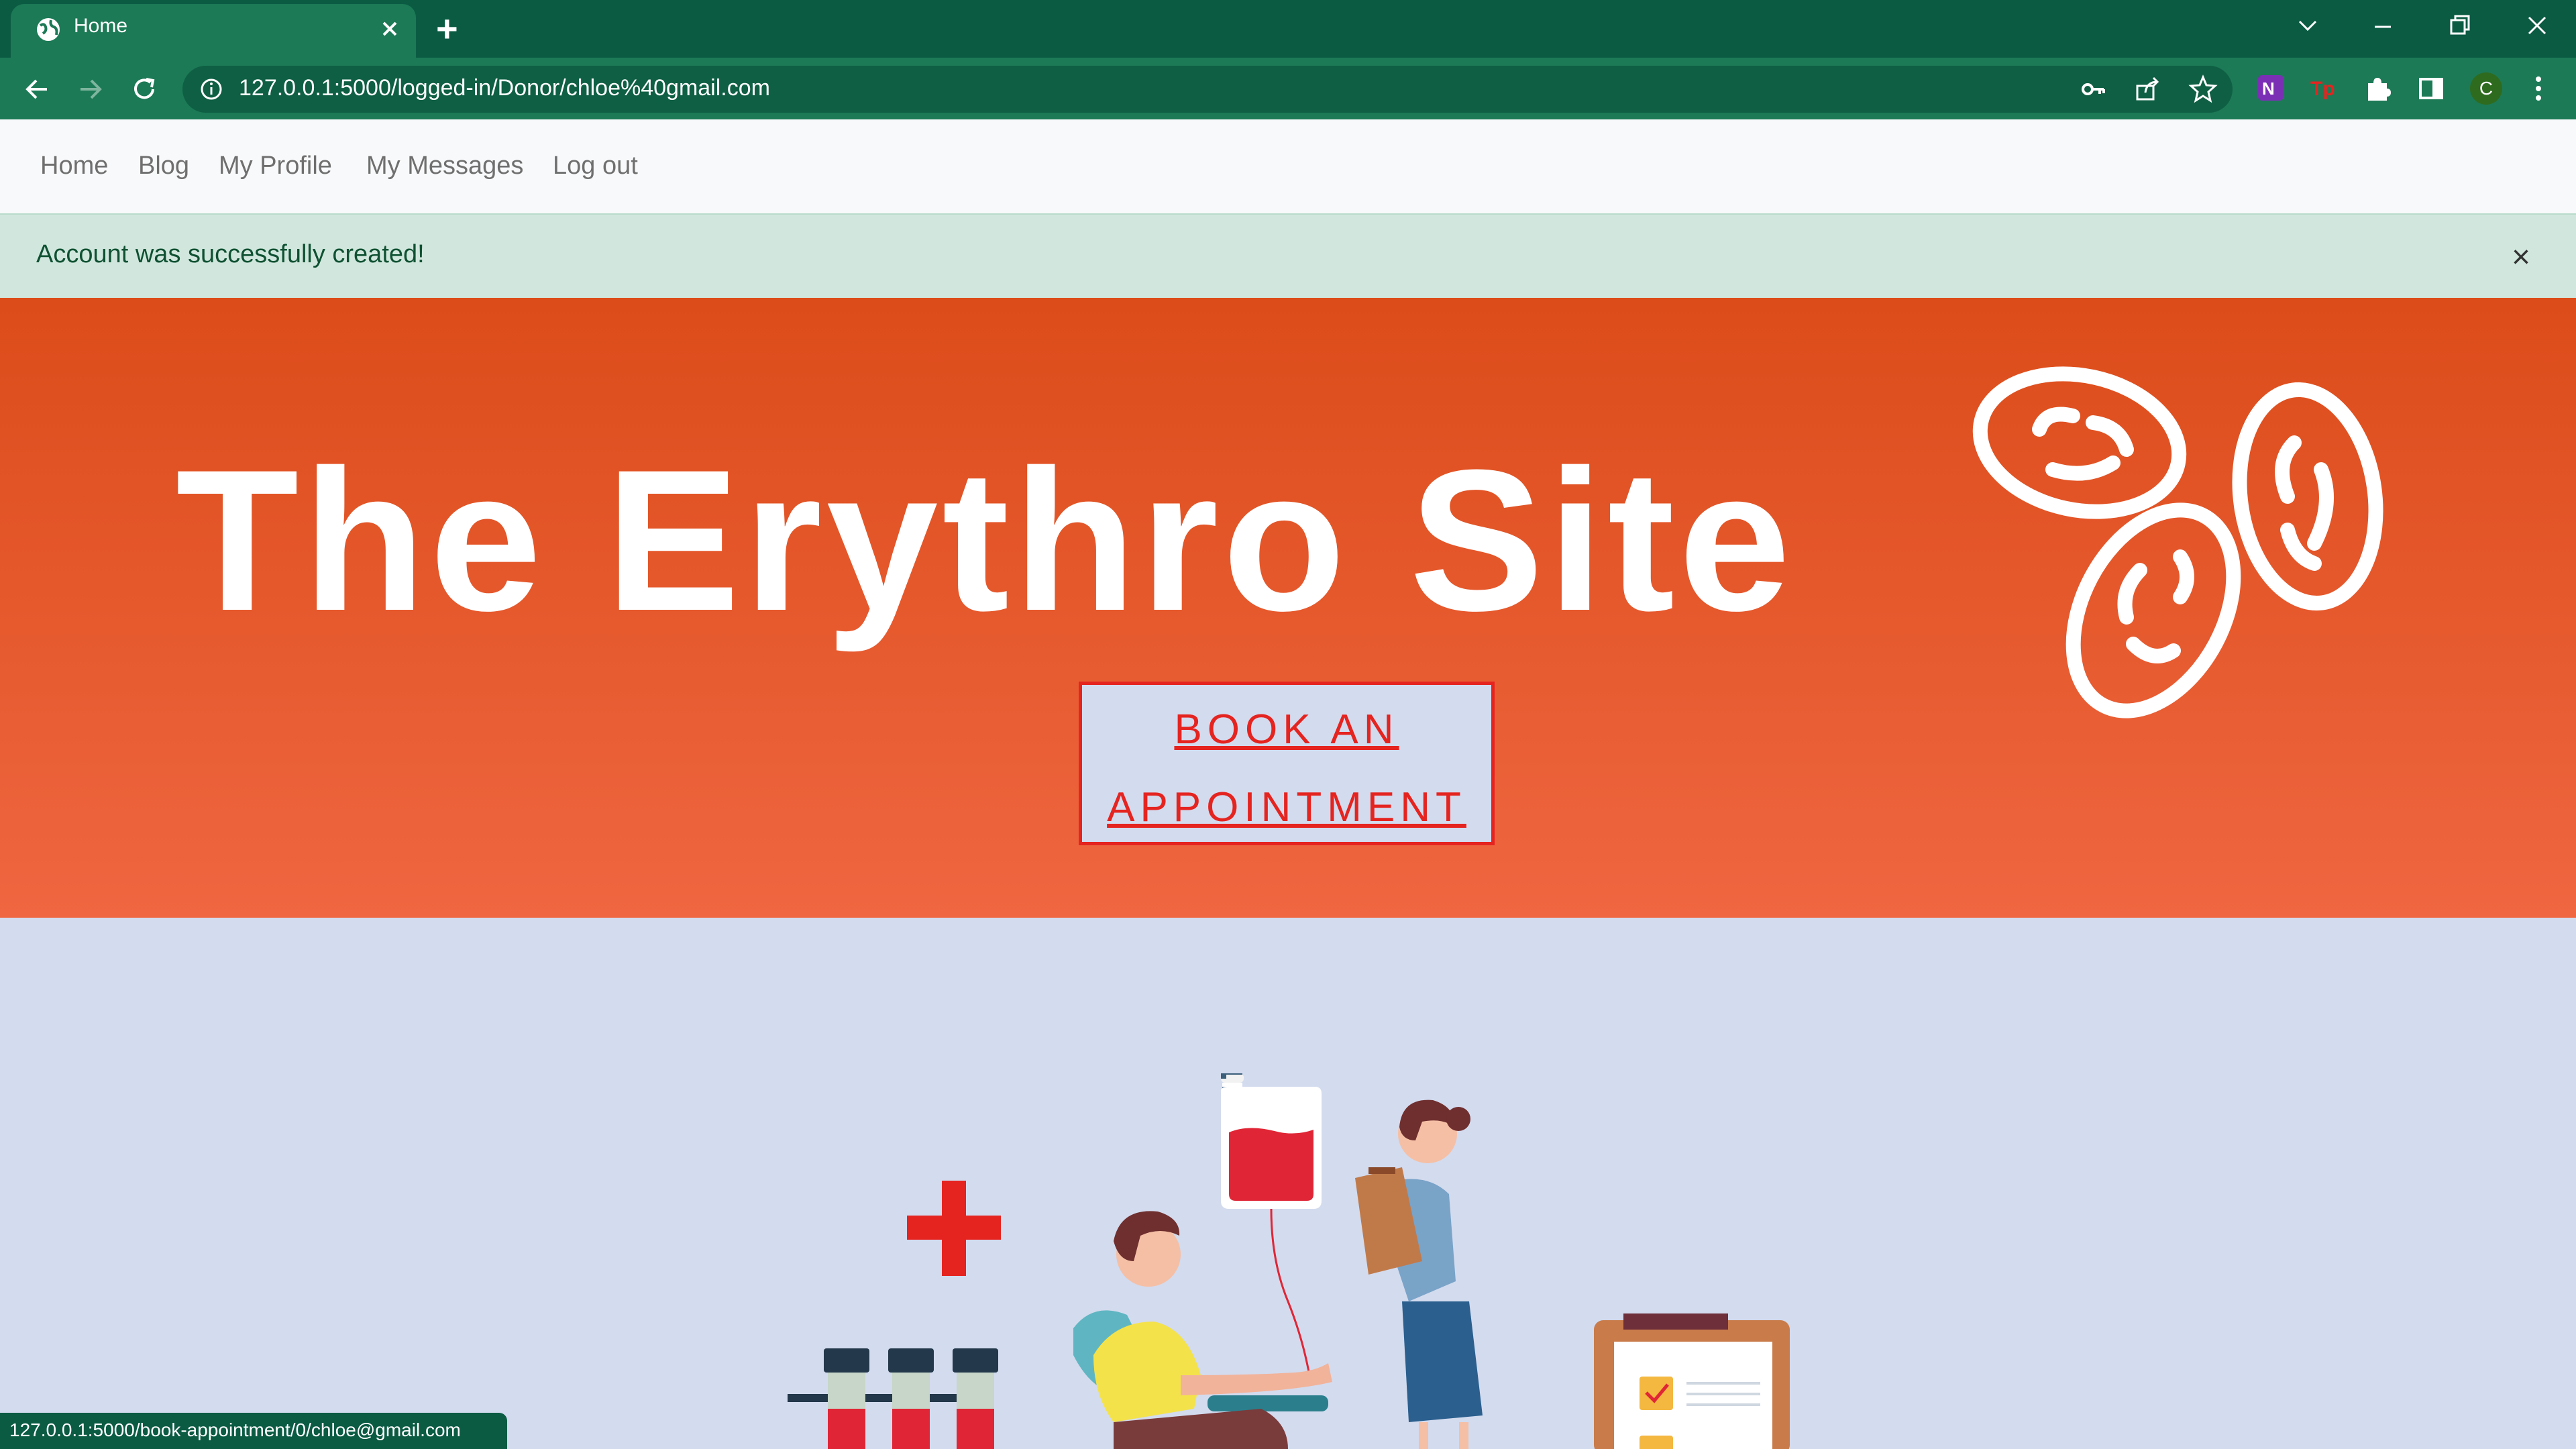 The image size is (2576, 1449). What do you see at coordinates (2537, 25) in the screenshot?
I see `window-close-icon` at bounding box center [2537, 25].